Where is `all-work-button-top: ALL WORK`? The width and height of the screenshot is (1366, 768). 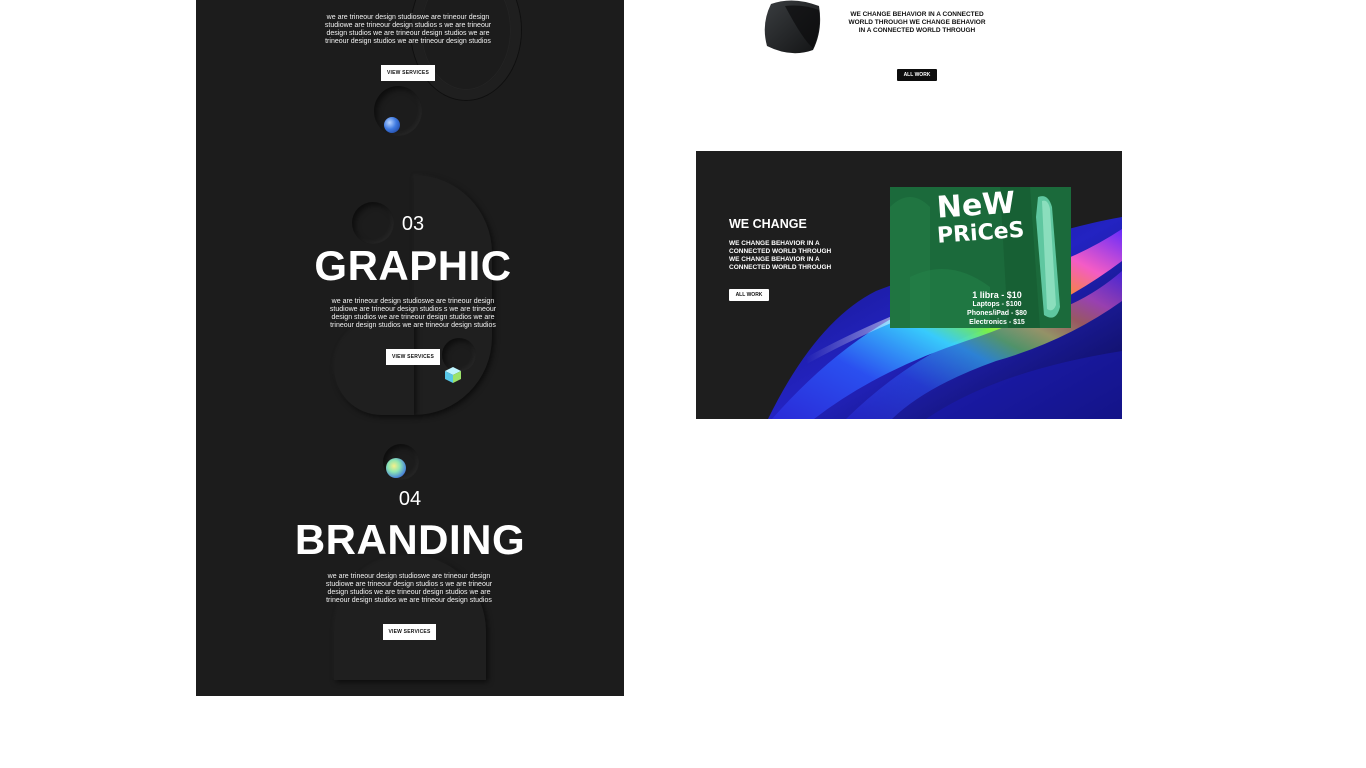
all-work-button-top: ALL WORK is located at coordinates (917, 75).